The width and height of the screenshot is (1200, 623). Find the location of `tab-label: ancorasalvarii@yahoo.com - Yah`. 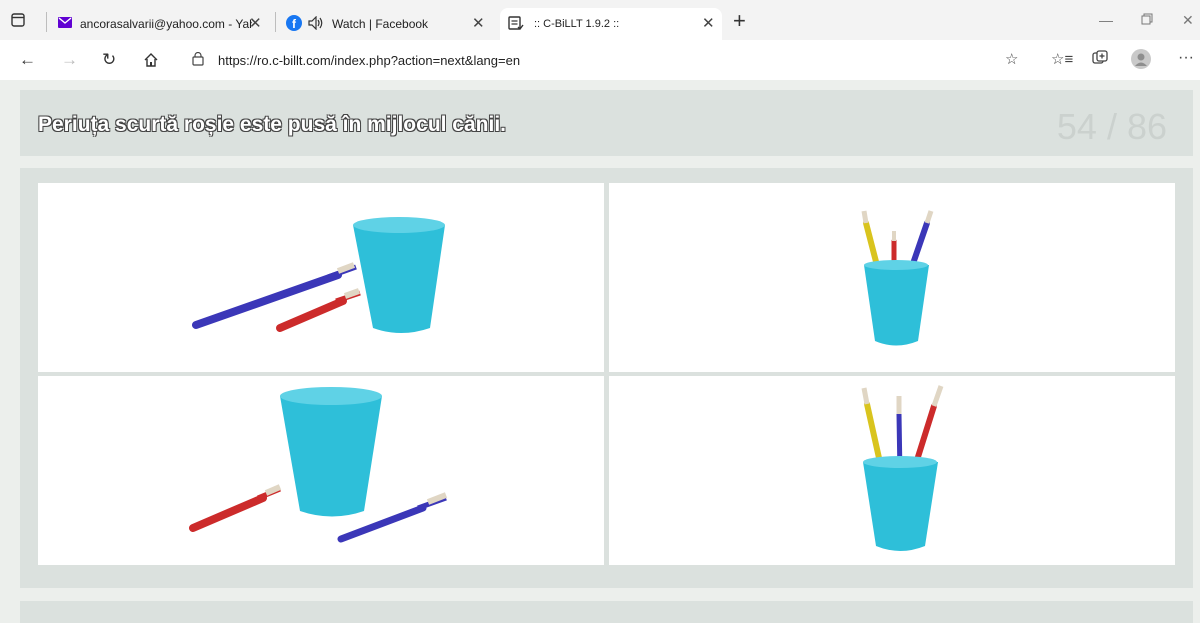

tab-label: ancorasalvarii@yahoo.com - Yah is located at coordinates (166, 24).